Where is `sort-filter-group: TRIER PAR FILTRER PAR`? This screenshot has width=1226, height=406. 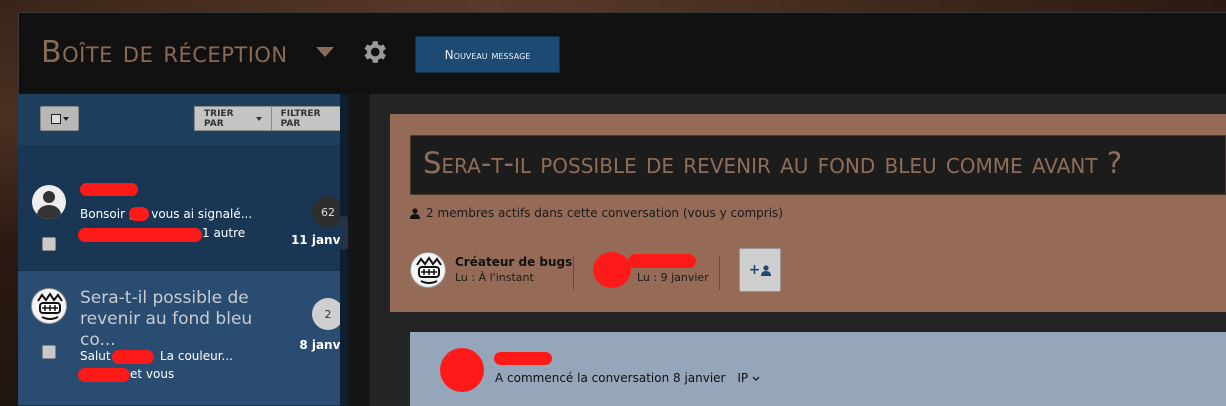 sort-filter-group: TRIER PAR FILTRER PAR is located at coordinates (276, 118).